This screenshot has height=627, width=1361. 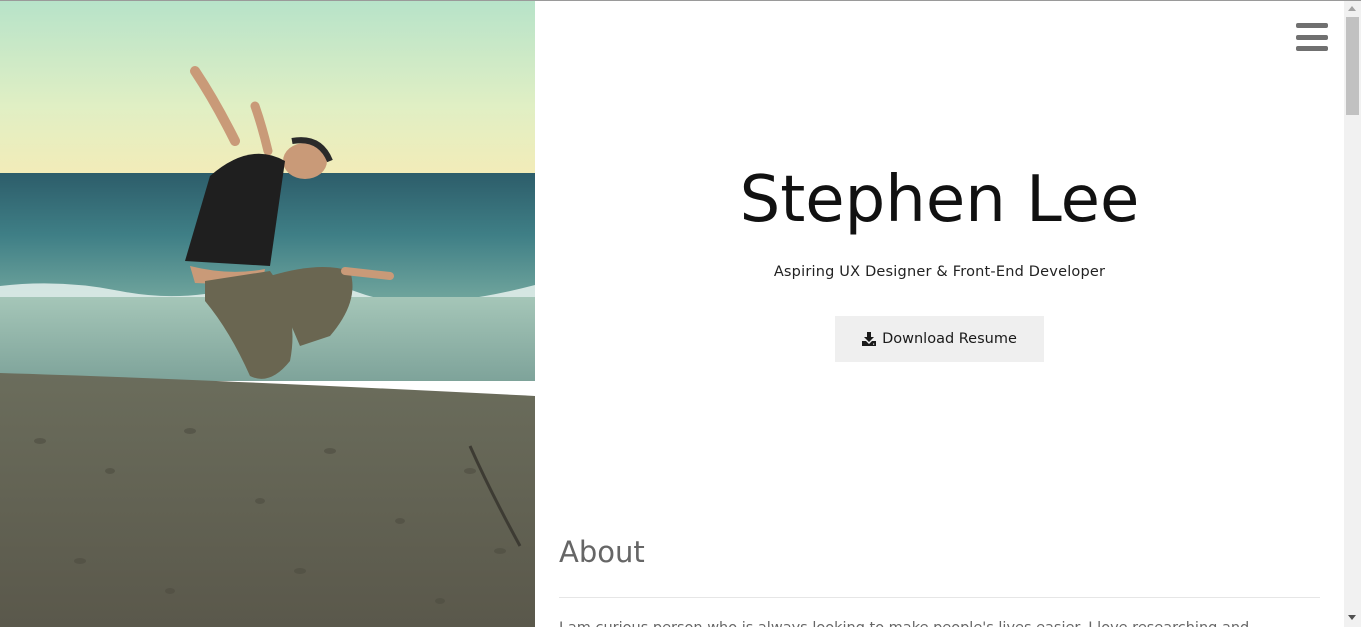 I want to click on hamburger-menu-icon, so click(x=1312, y=37).